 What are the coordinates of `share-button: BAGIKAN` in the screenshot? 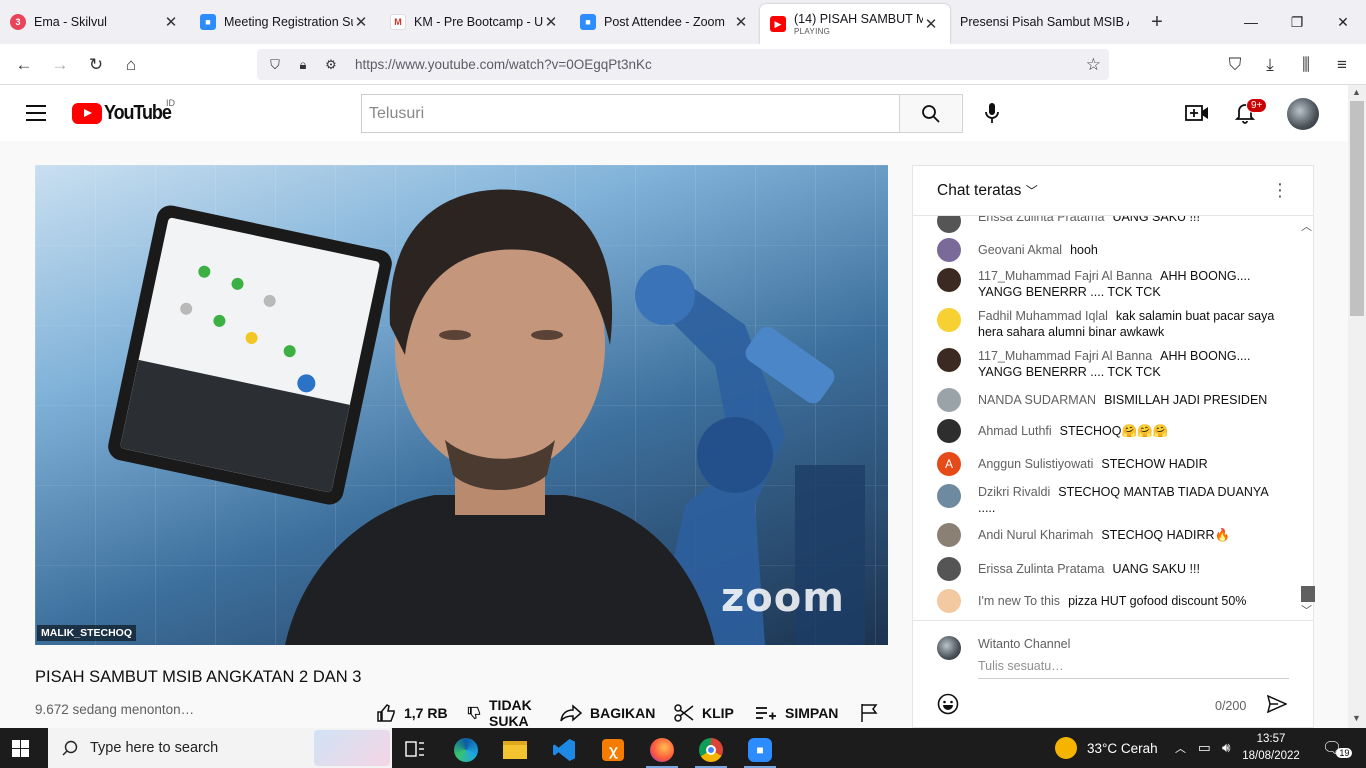 It's located at (607, 713).